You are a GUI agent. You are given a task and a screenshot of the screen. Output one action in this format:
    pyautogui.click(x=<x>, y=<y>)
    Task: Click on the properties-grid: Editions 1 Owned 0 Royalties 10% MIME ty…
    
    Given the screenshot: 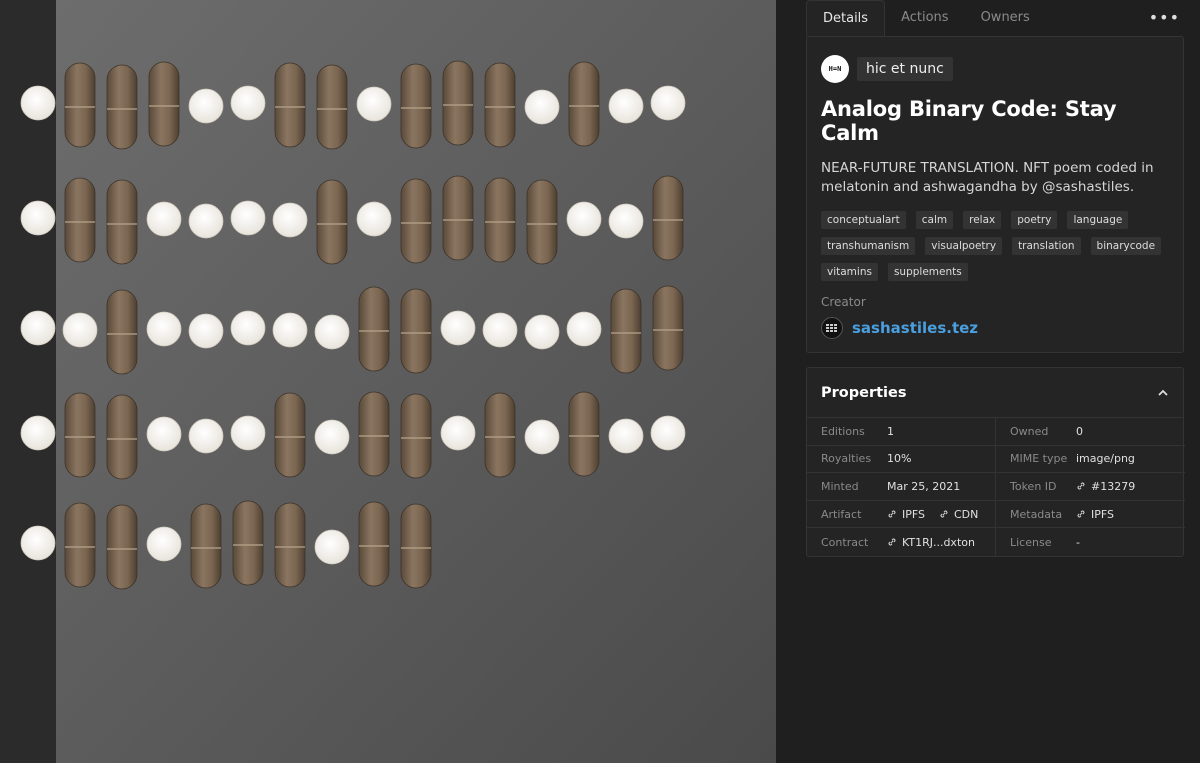 What is the action you would take?
    pyautogui.click(x=996, y=487)
    